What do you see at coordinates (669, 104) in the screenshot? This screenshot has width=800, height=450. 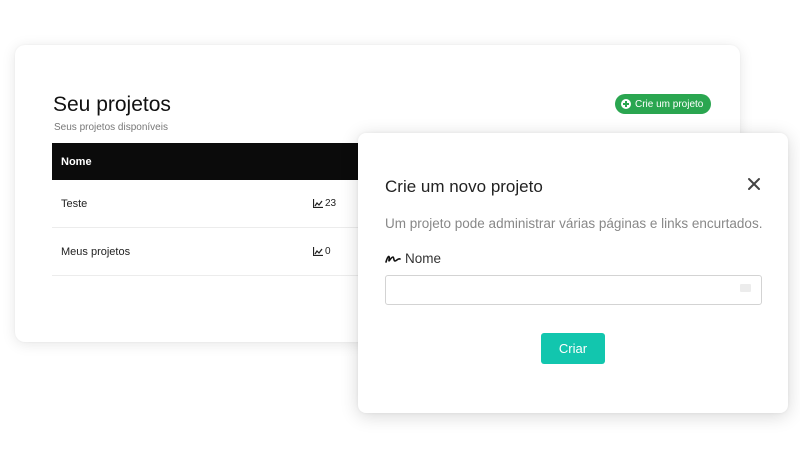 I see `create-project-label: Crie um projeto` at bounding box center [669, 104].